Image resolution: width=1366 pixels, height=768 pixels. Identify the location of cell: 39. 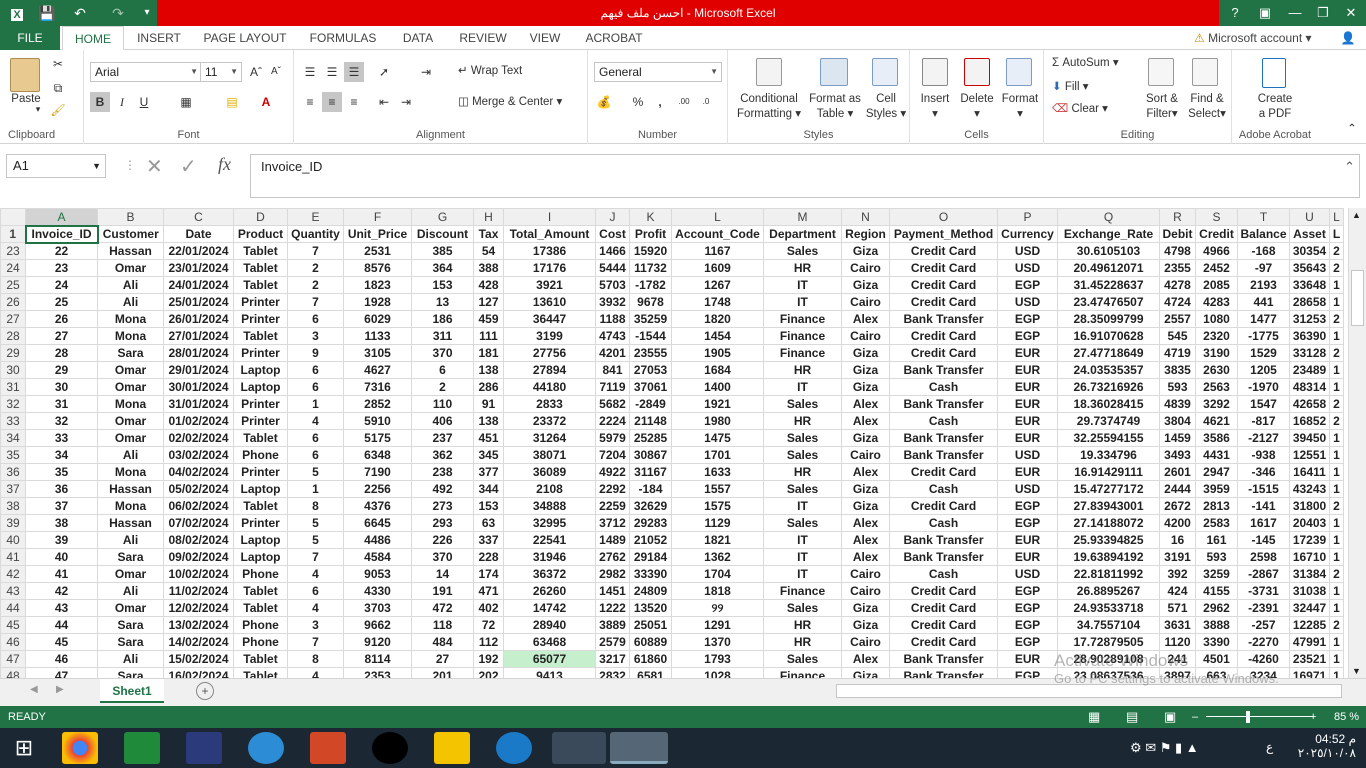
(61, 540).